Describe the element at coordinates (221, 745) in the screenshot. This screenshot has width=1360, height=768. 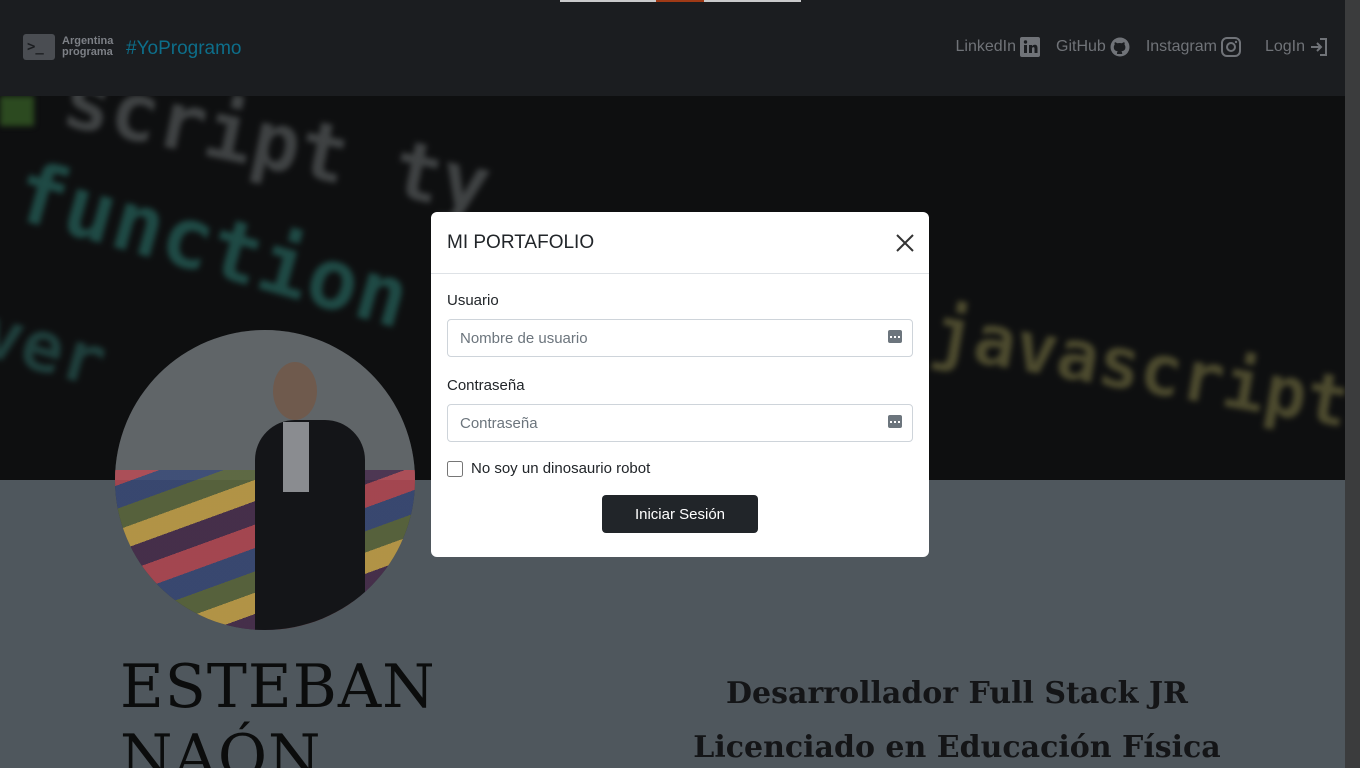
I see `profile-name-line2: NAÓN` at that location.